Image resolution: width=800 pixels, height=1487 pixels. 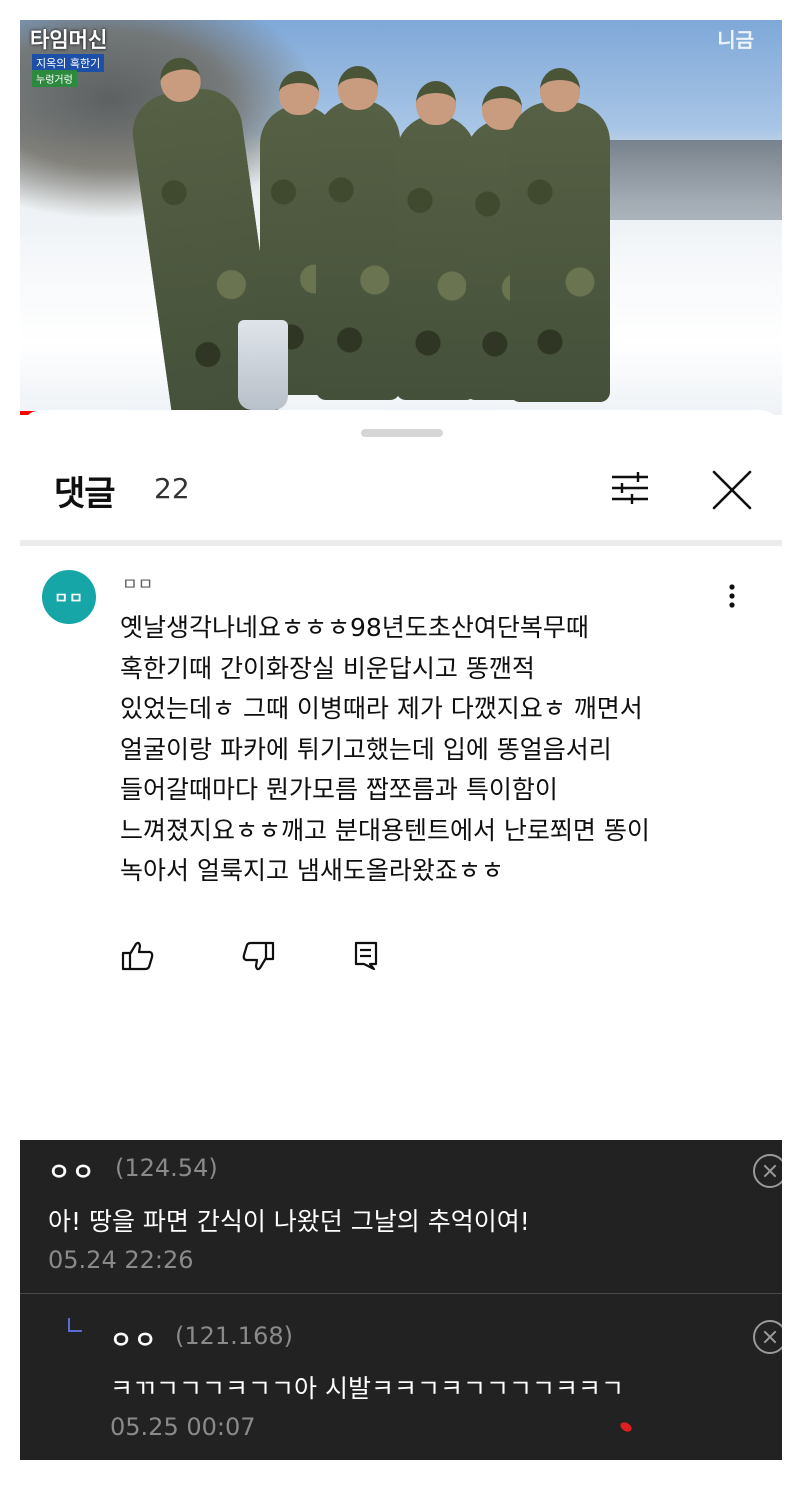 What do you see at coordinates (339, 789) in the screenshot?
I see `comment-line: 들어갈때마다 뭔가모름 짭쪼름과 특이함이` at bounding box center [339, 789].